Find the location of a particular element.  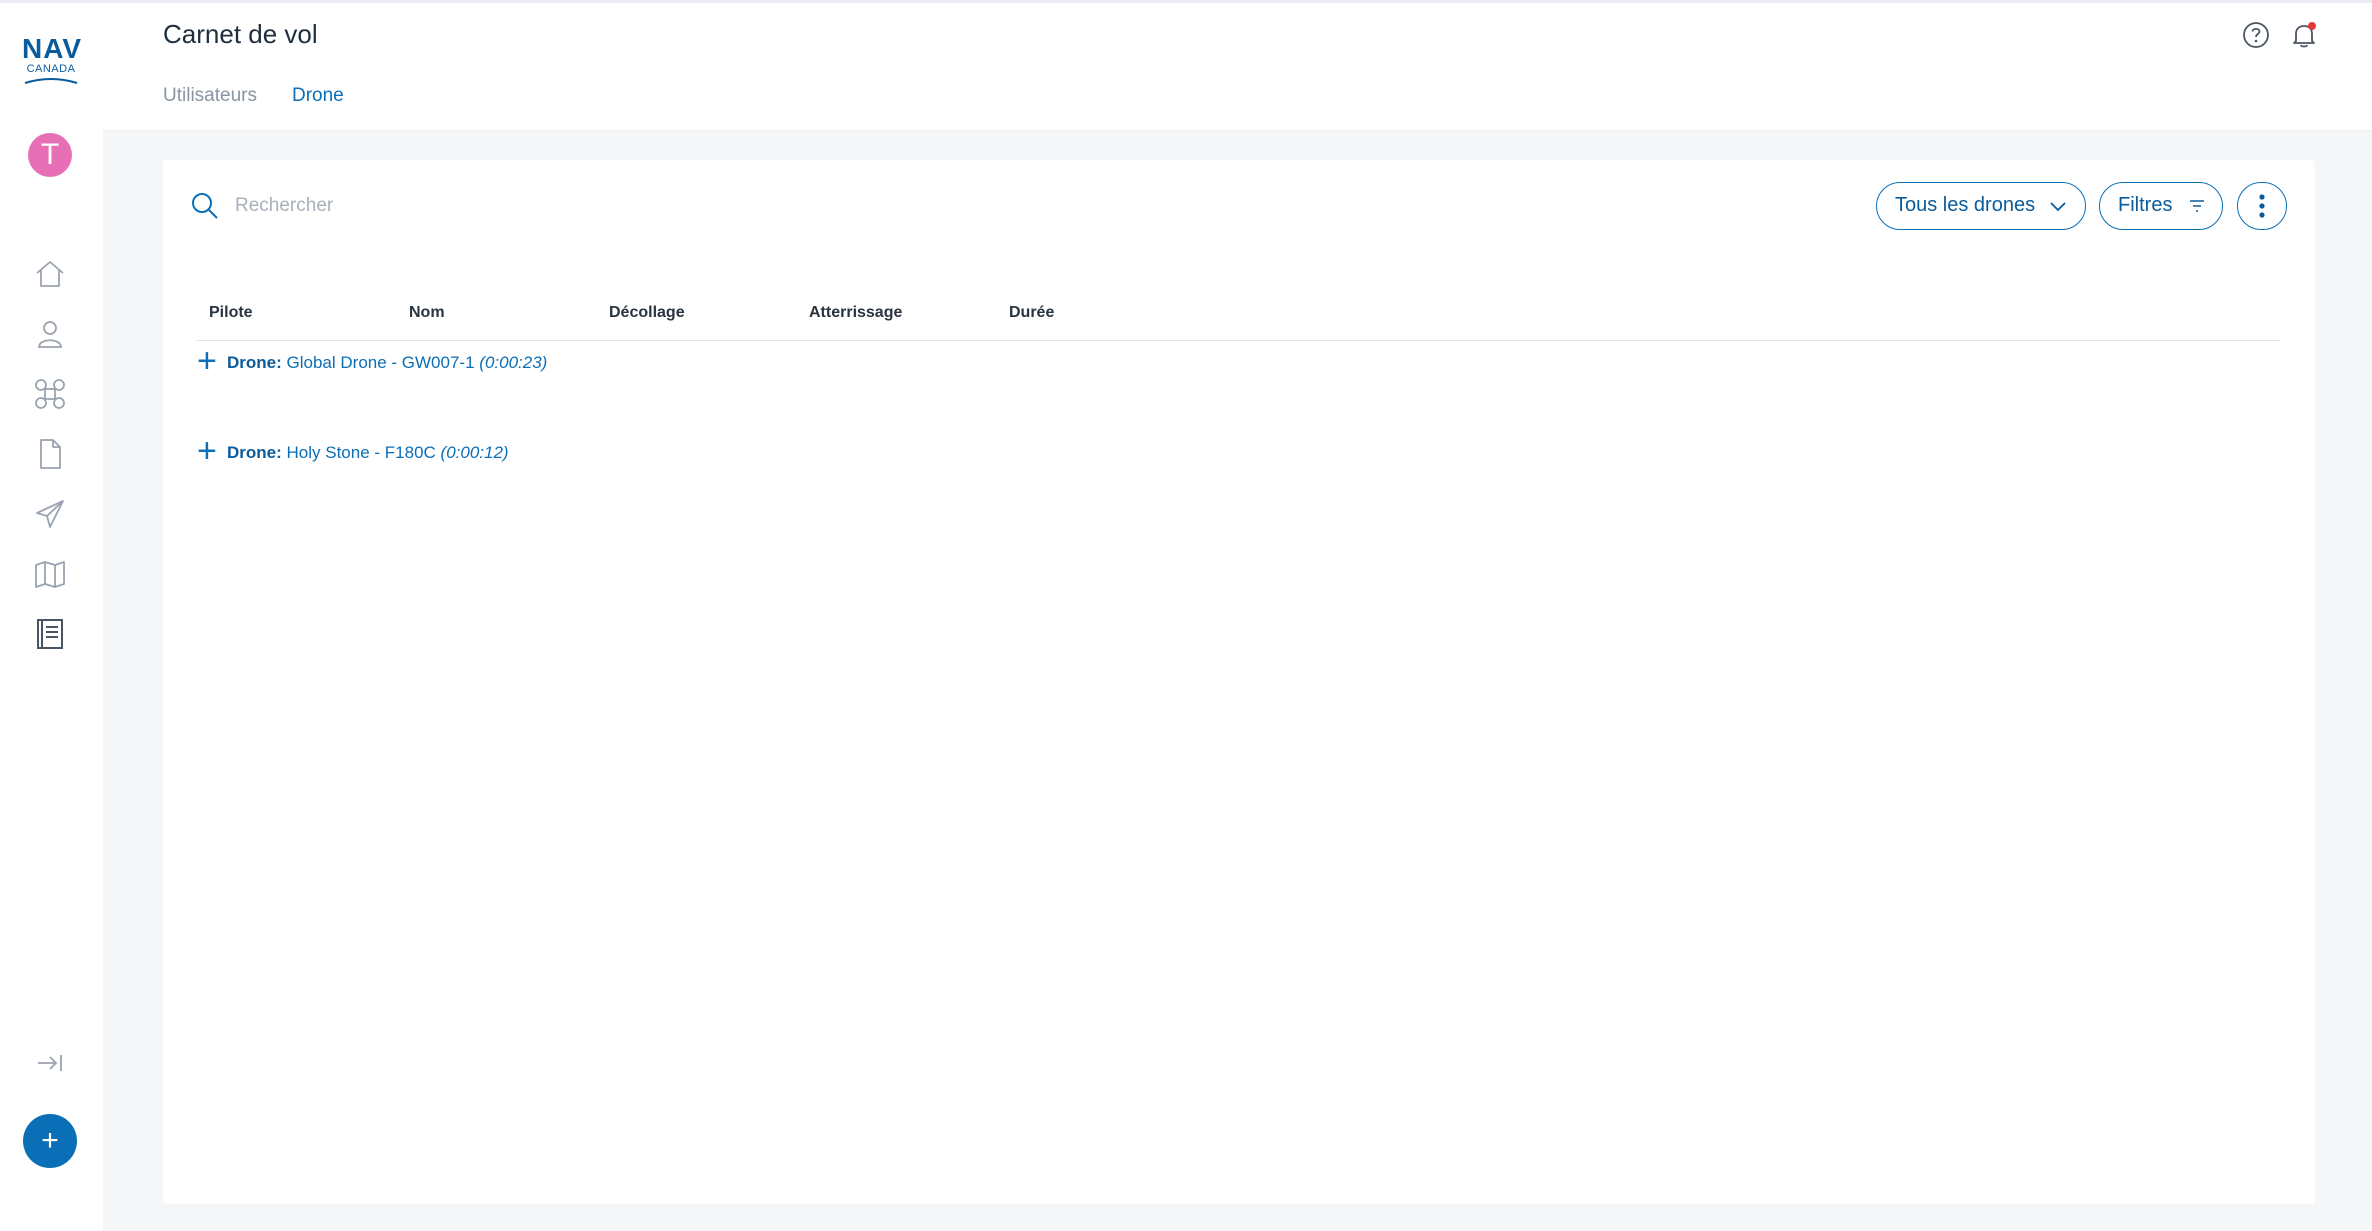

sidebar-item-logbook is located at coordinates (50, 634).